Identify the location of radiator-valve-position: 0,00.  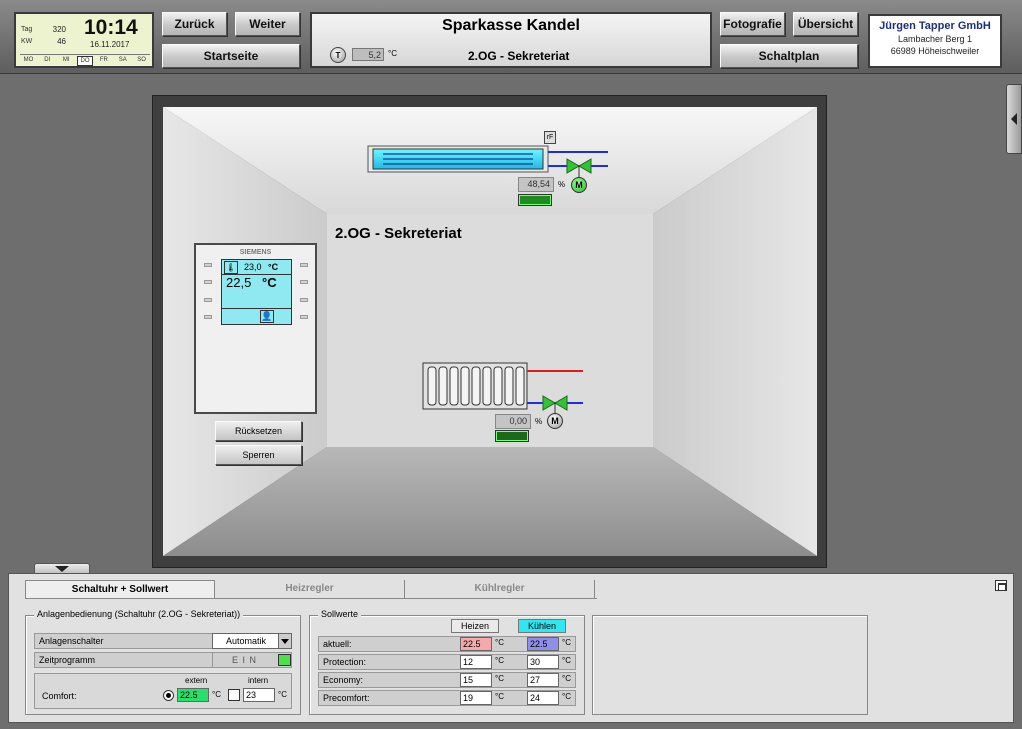
(513, 421).